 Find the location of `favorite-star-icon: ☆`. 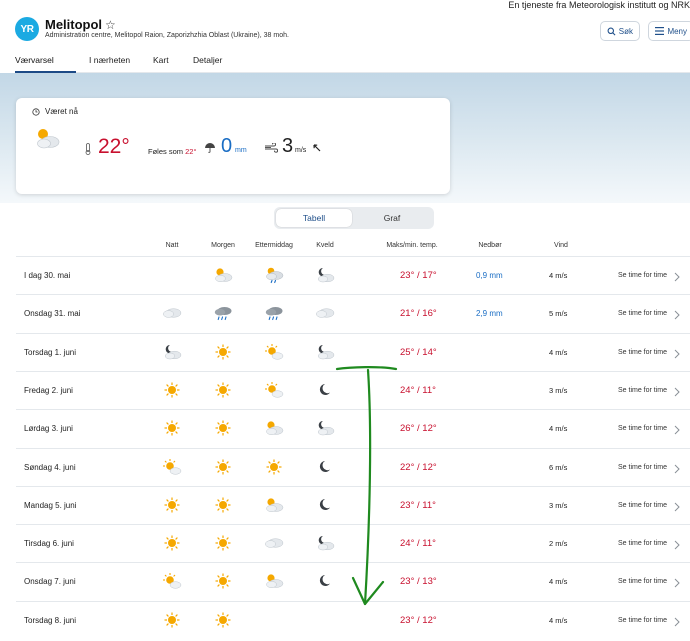

favorite-star-icon: ☆ is located at coordinates (110, 25).